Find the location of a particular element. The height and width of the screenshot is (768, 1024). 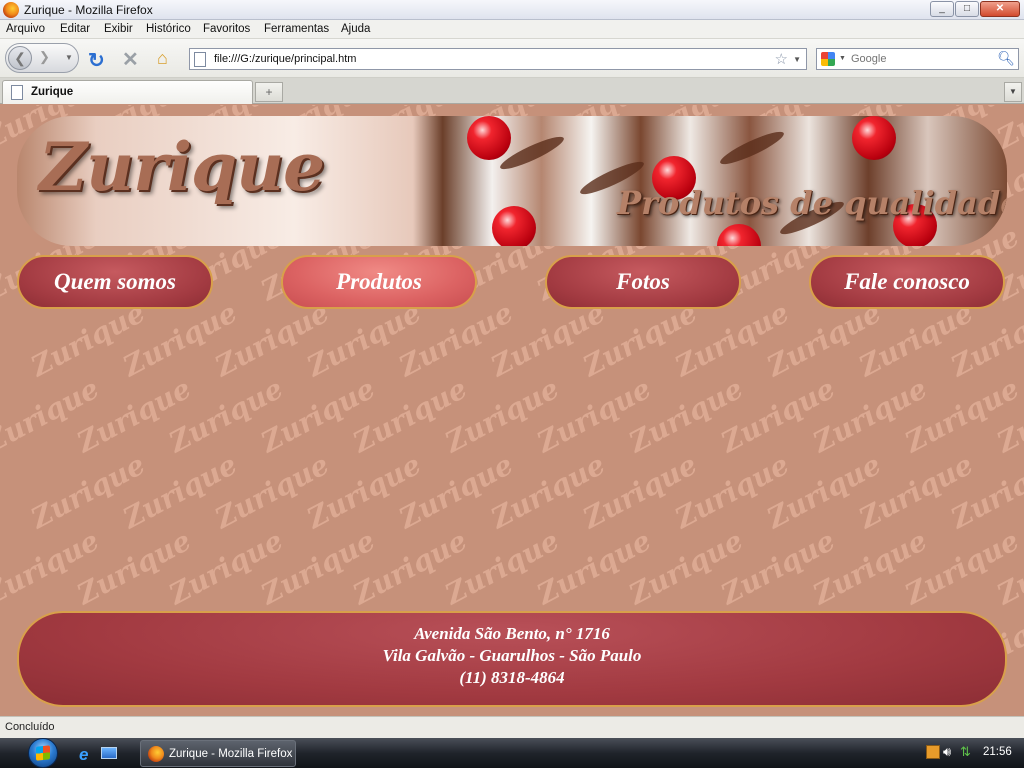

maximize-button: □ is located at coordinates (967, 9).